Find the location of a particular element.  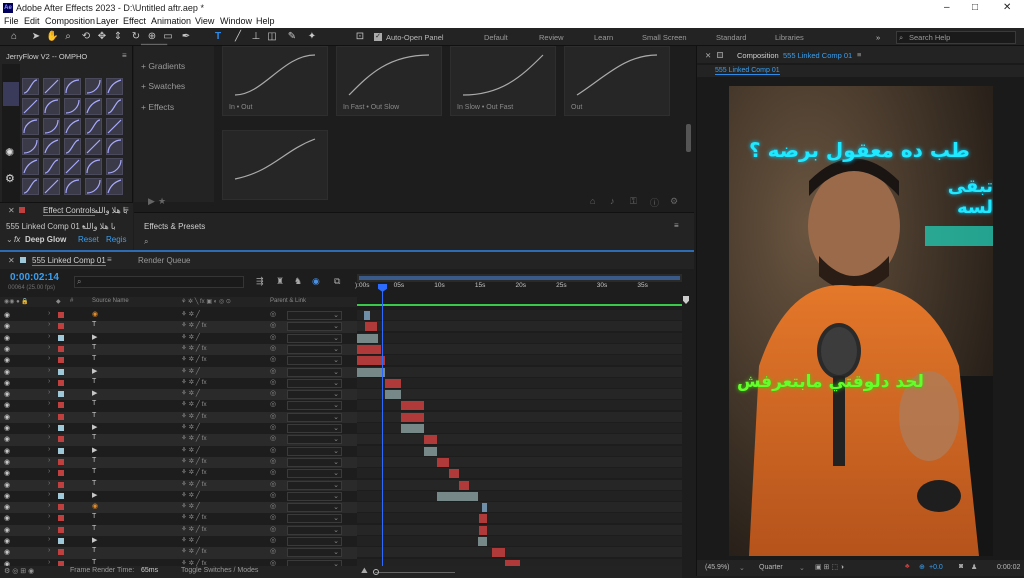

settings-gear-icon: ⚙ is located at coordinates (10, 178).